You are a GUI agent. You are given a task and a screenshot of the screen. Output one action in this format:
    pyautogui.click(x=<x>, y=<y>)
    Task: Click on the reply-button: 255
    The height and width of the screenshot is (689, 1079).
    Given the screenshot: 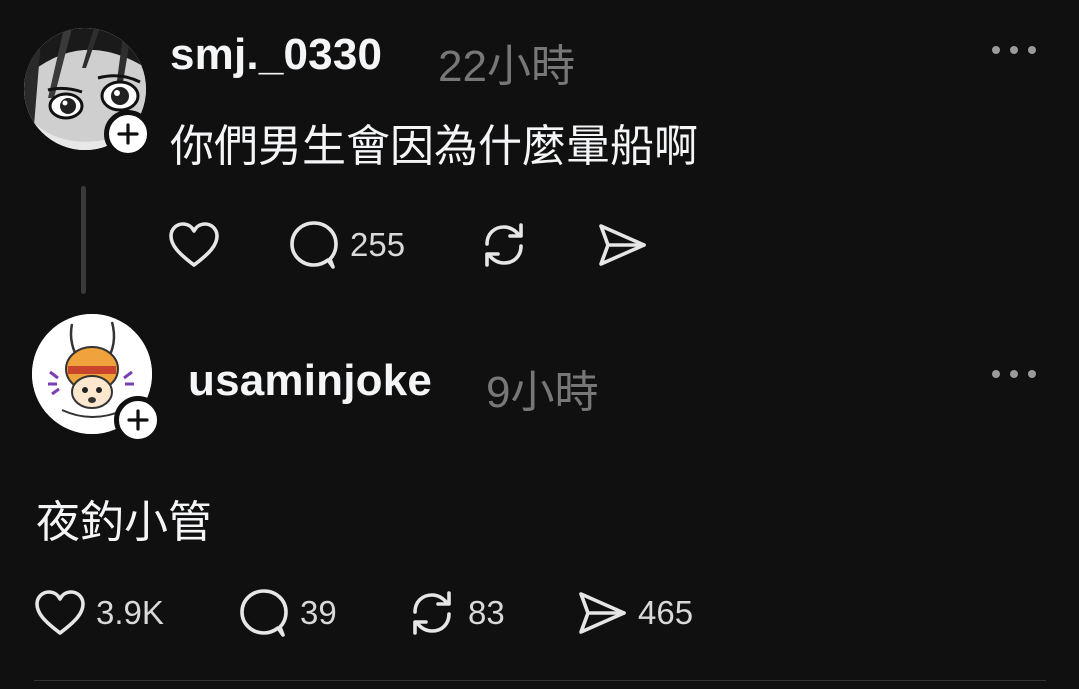 What is the action you would take?
    pyautogui.click(x=346, y=245)
    